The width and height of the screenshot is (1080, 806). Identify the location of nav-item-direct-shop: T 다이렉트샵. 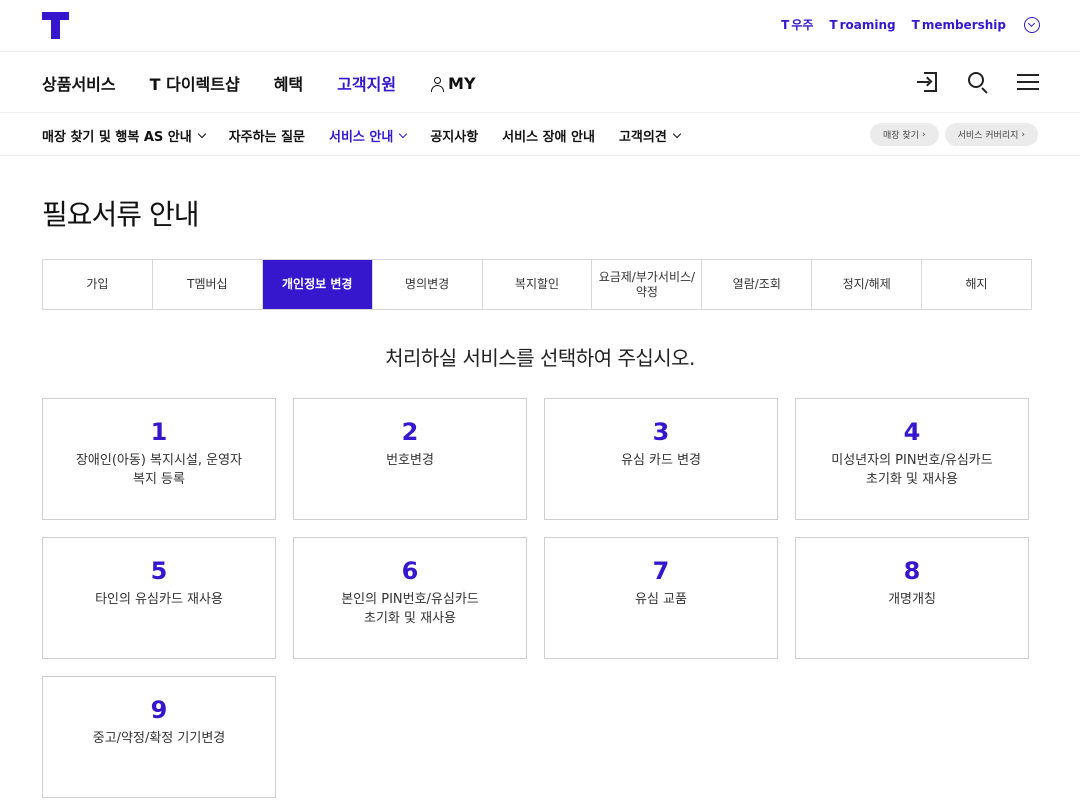
(195, 83).